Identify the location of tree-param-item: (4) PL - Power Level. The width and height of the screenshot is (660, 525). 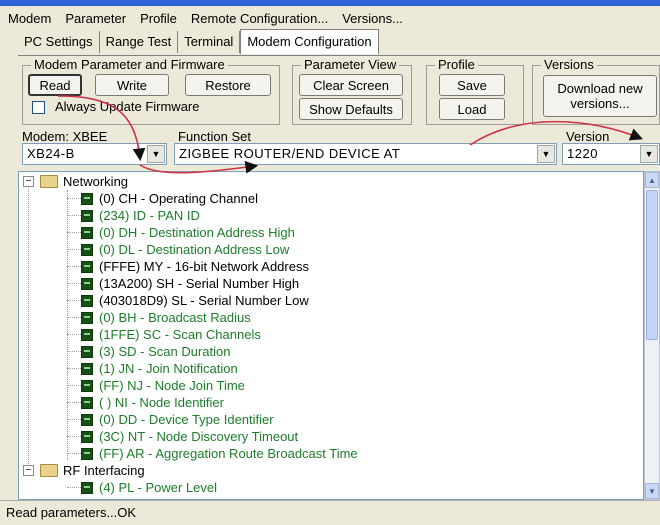
(149, 487).